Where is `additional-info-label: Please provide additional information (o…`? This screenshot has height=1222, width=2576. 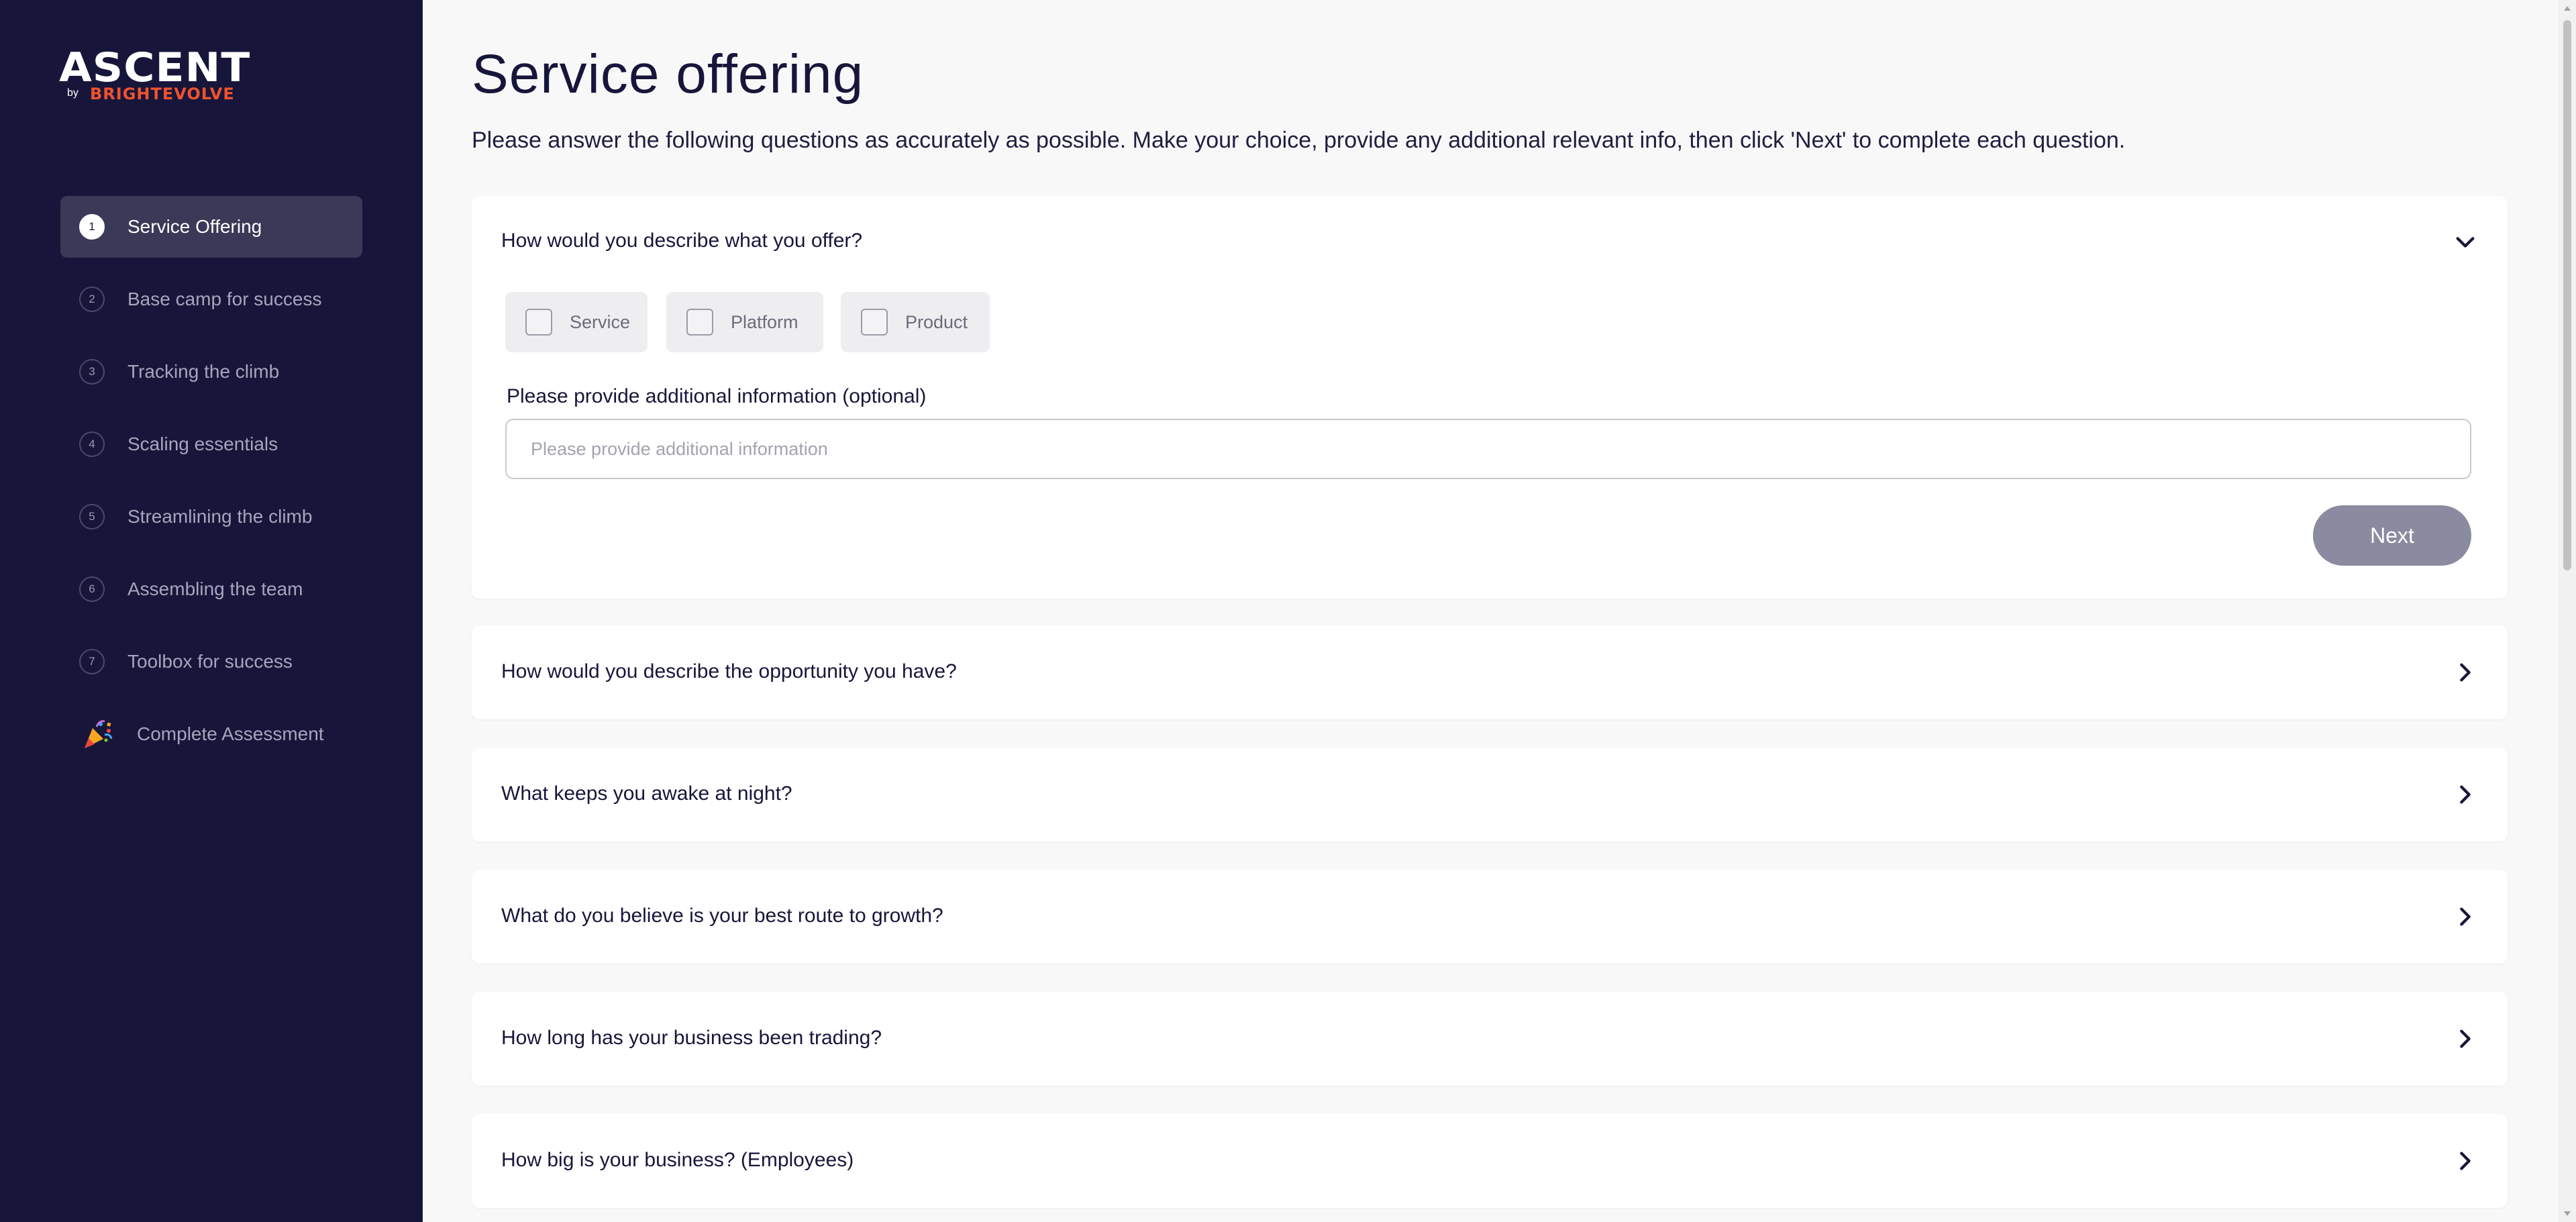
additional-info-label: Please provide additional information (o… is located at coordinates (717, 396).